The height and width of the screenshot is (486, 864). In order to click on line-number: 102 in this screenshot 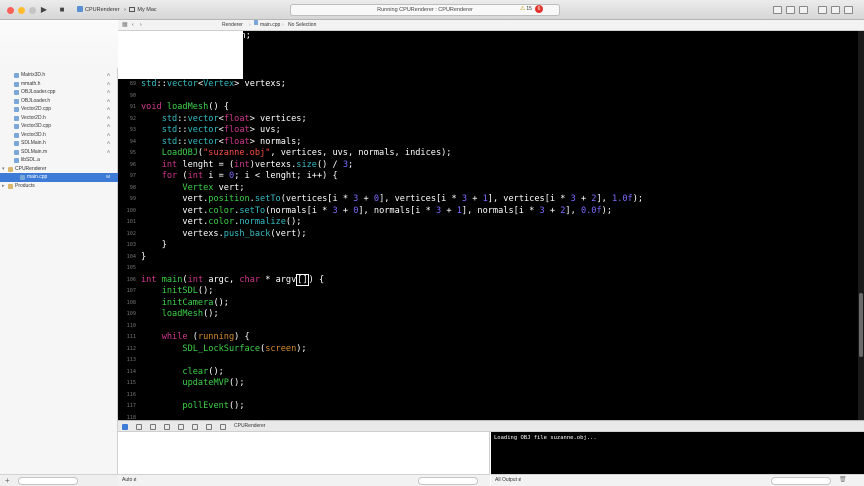, I will do `click(131, 233)`.